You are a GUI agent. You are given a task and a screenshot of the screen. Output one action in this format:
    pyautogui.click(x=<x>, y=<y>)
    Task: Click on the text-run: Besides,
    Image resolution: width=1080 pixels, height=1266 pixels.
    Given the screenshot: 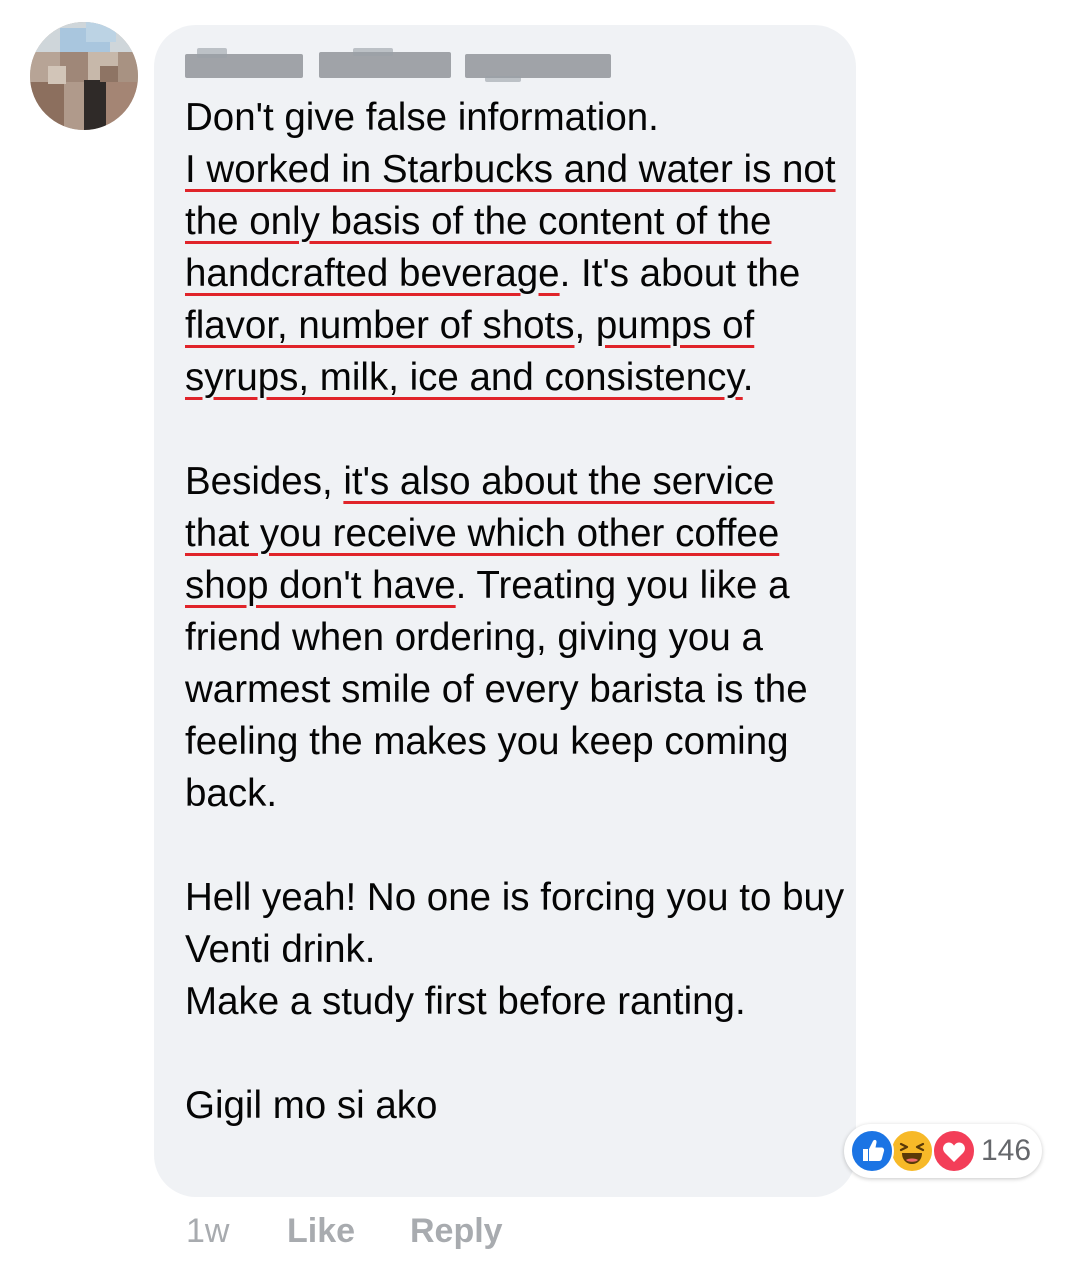 What is the action you would take?
    pyautogui.click(x=264, y=481)
    